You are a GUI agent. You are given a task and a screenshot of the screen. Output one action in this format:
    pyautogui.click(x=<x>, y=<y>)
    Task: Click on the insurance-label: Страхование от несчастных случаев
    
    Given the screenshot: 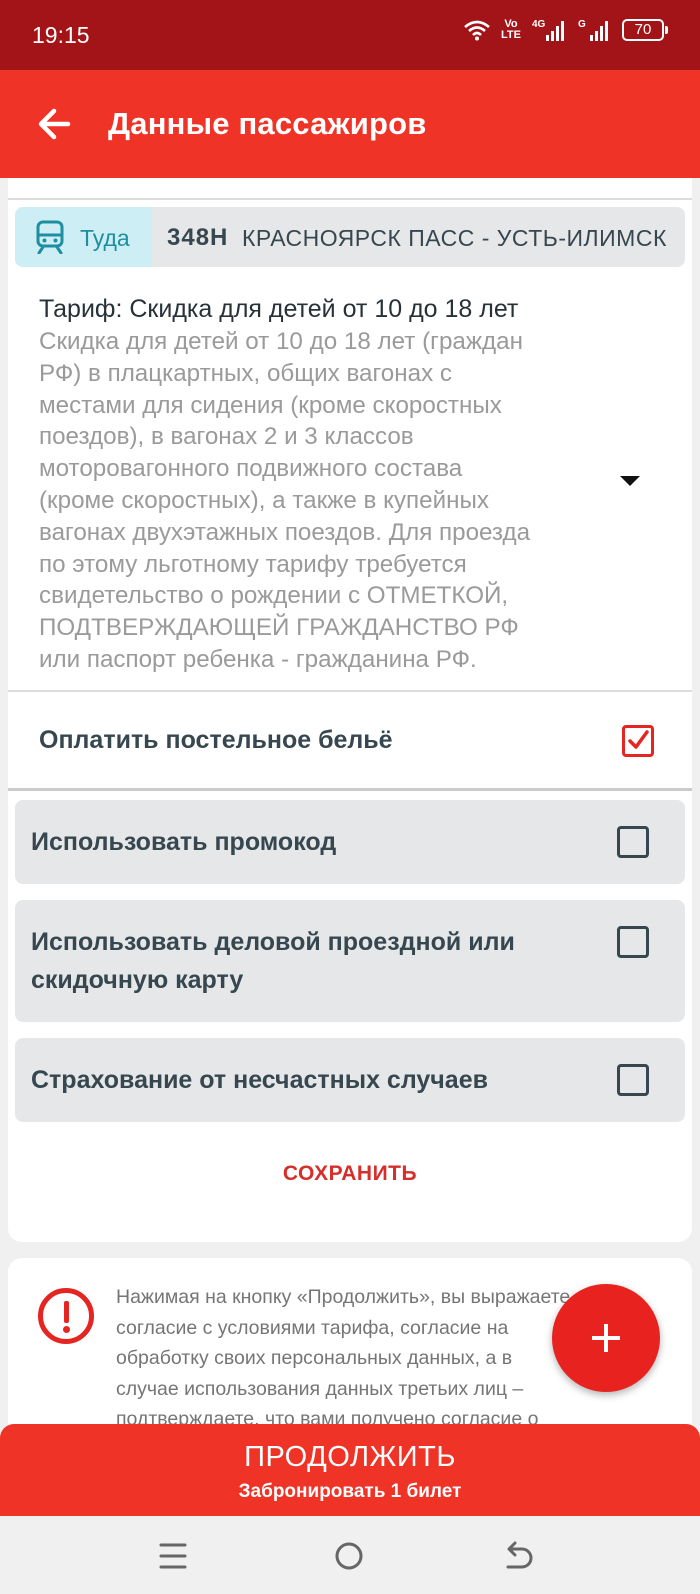 What is the action you would take?
    pyautogui.click(x=259, y=1080)
    